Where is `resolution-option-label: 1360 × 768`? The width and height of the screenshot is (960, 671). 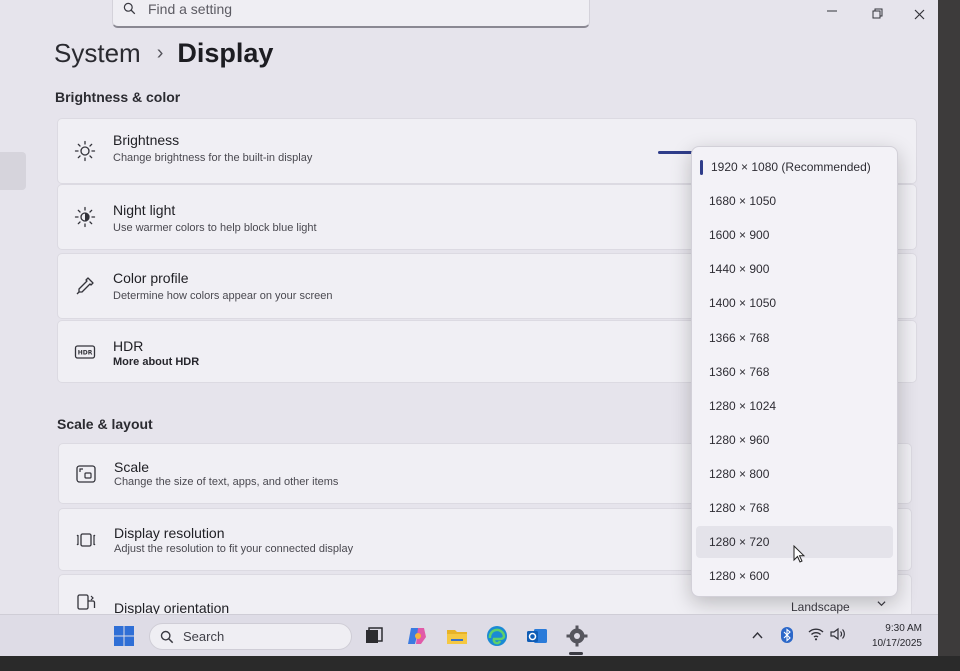
resolution-option-label: 1360 × 768 is located at coordinates (739, 372).